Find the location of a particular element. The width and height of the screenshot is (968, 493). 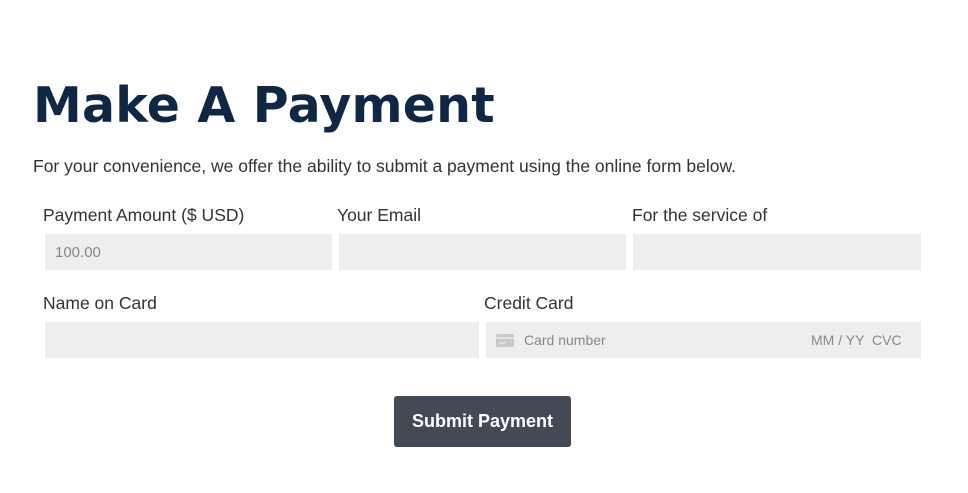

card-number-placeholder: Card number is located at coordinates (565, 340).